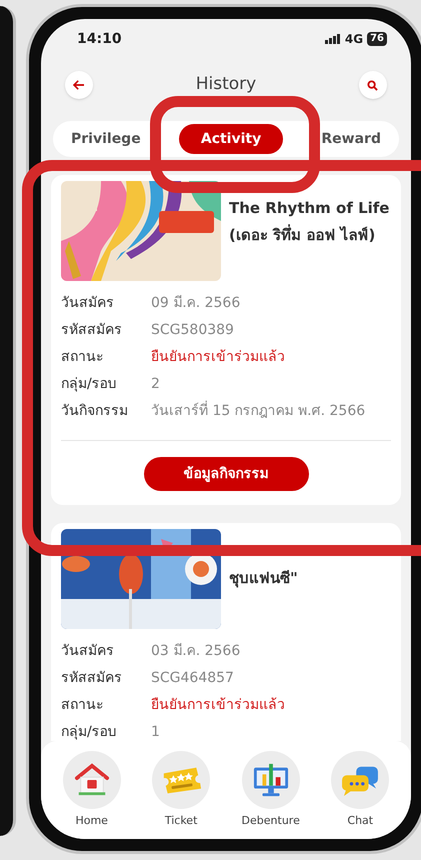 Image resolution: width=421 pixels, height=860 pixels. I want to click on tab: Privilege, so click(106, 139).